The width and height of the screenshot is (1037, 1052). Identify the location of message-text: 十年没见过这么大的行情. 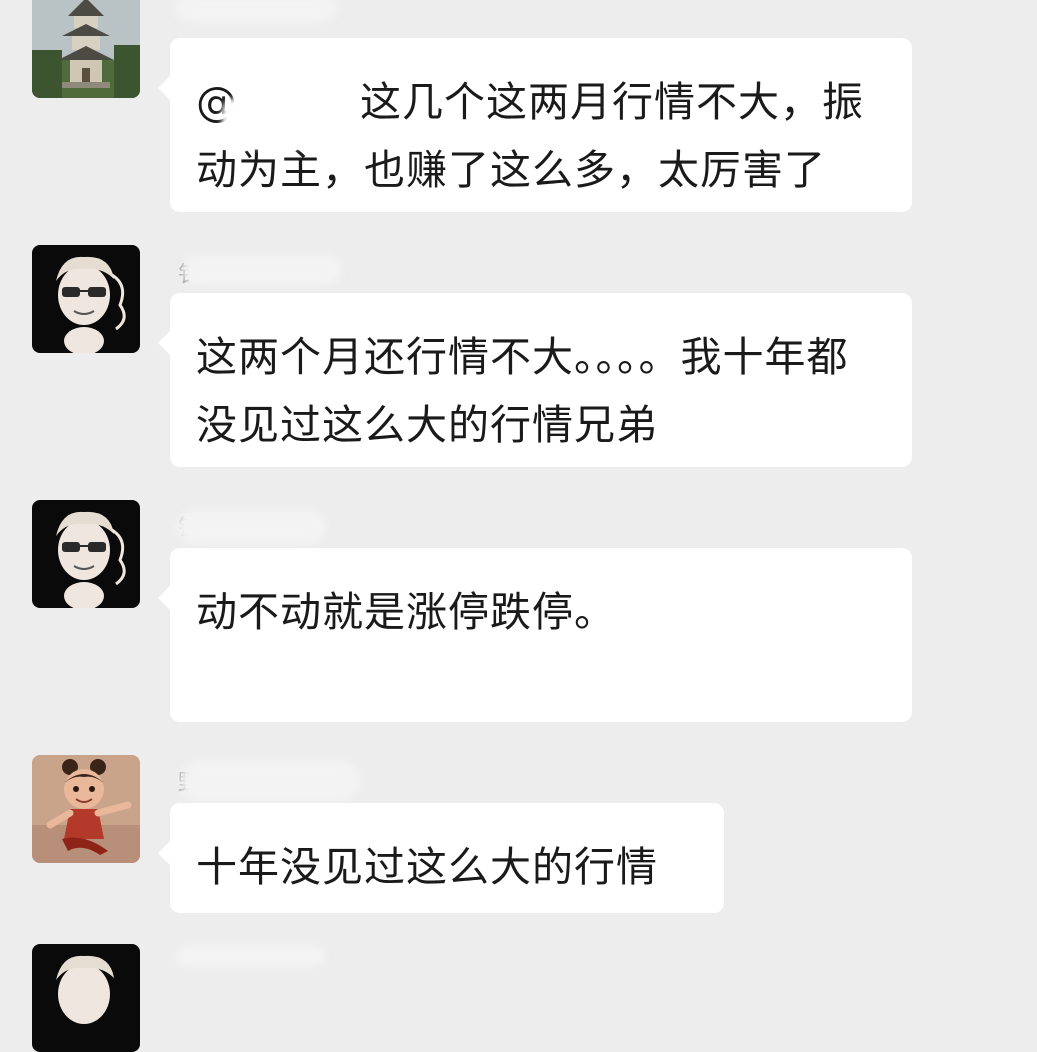
(427, 867).